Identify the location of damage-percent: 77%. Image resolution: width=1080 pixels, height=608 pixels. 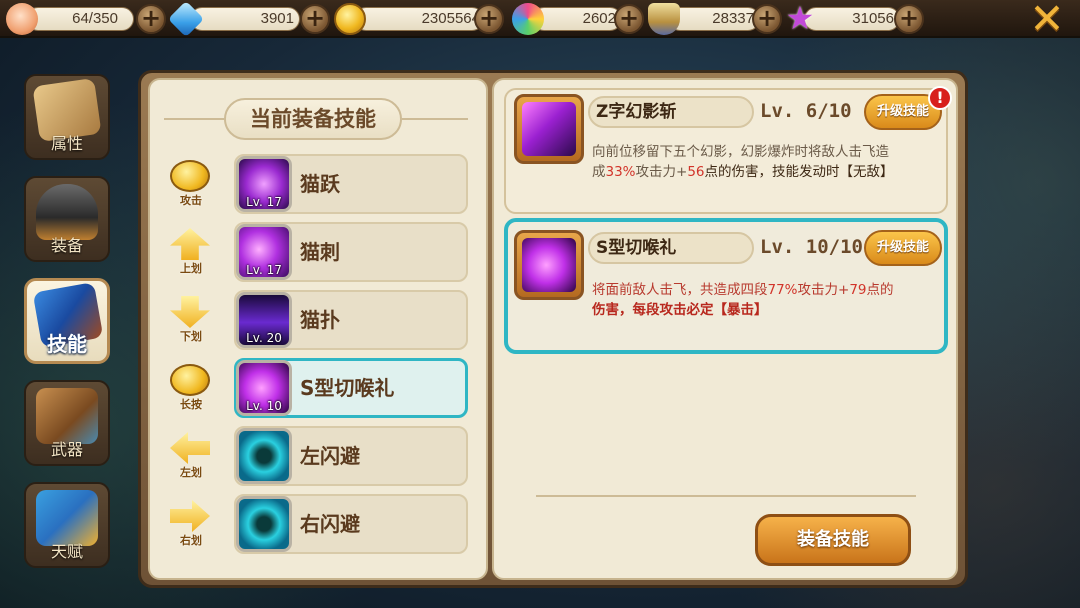
(782, 290).